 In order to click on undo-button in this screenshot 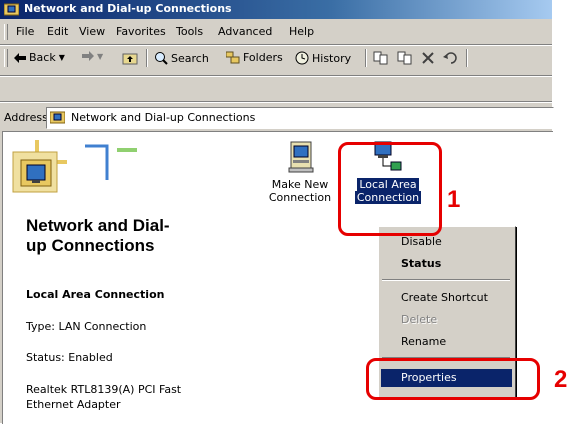, I will do `click(451, 58)`.